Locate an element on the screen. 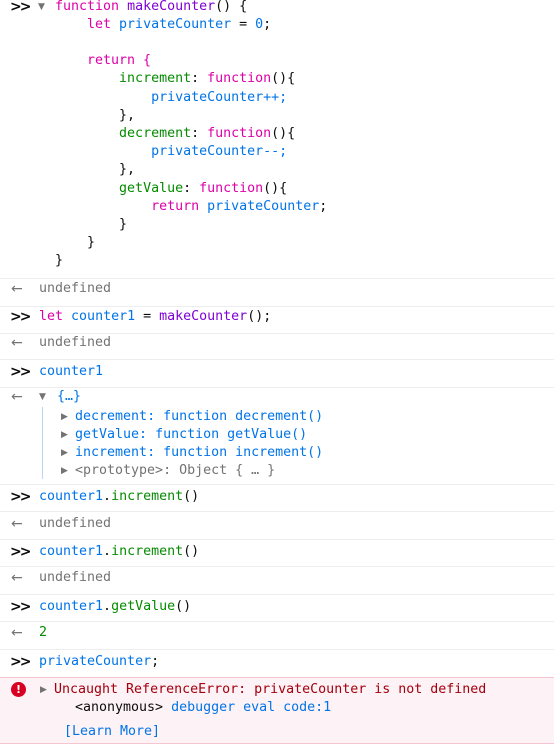  code-line: function makeCounter() { is located at coordinates (151, 7).